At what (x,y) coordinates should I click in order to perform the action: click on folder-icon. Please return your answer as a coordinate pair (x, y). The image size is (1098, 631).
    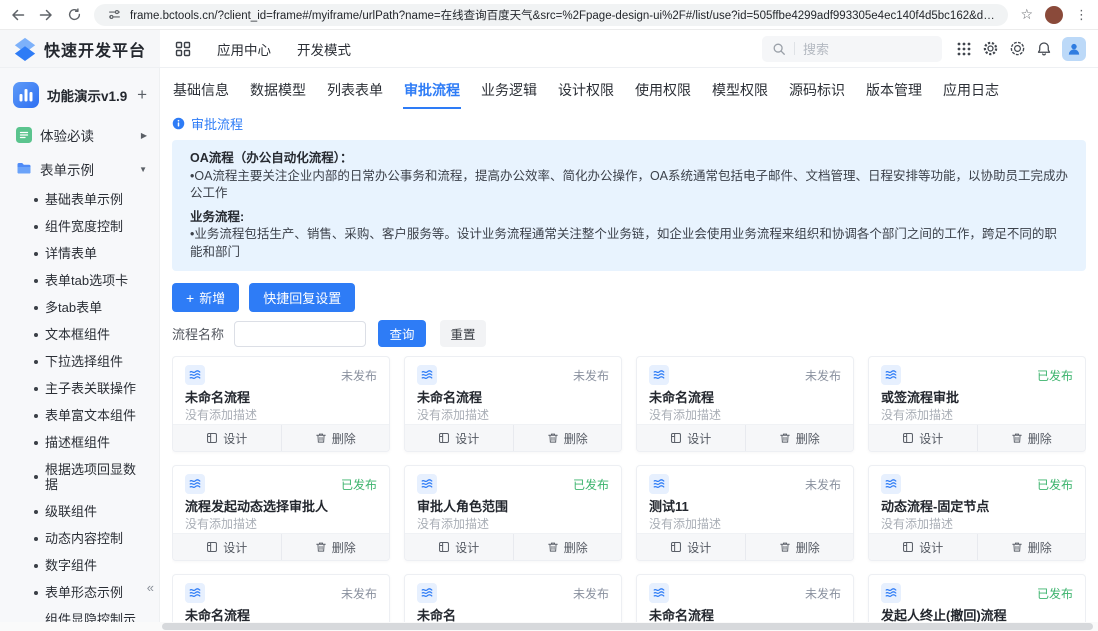
    Looking at the image, I should click on (24, 169).